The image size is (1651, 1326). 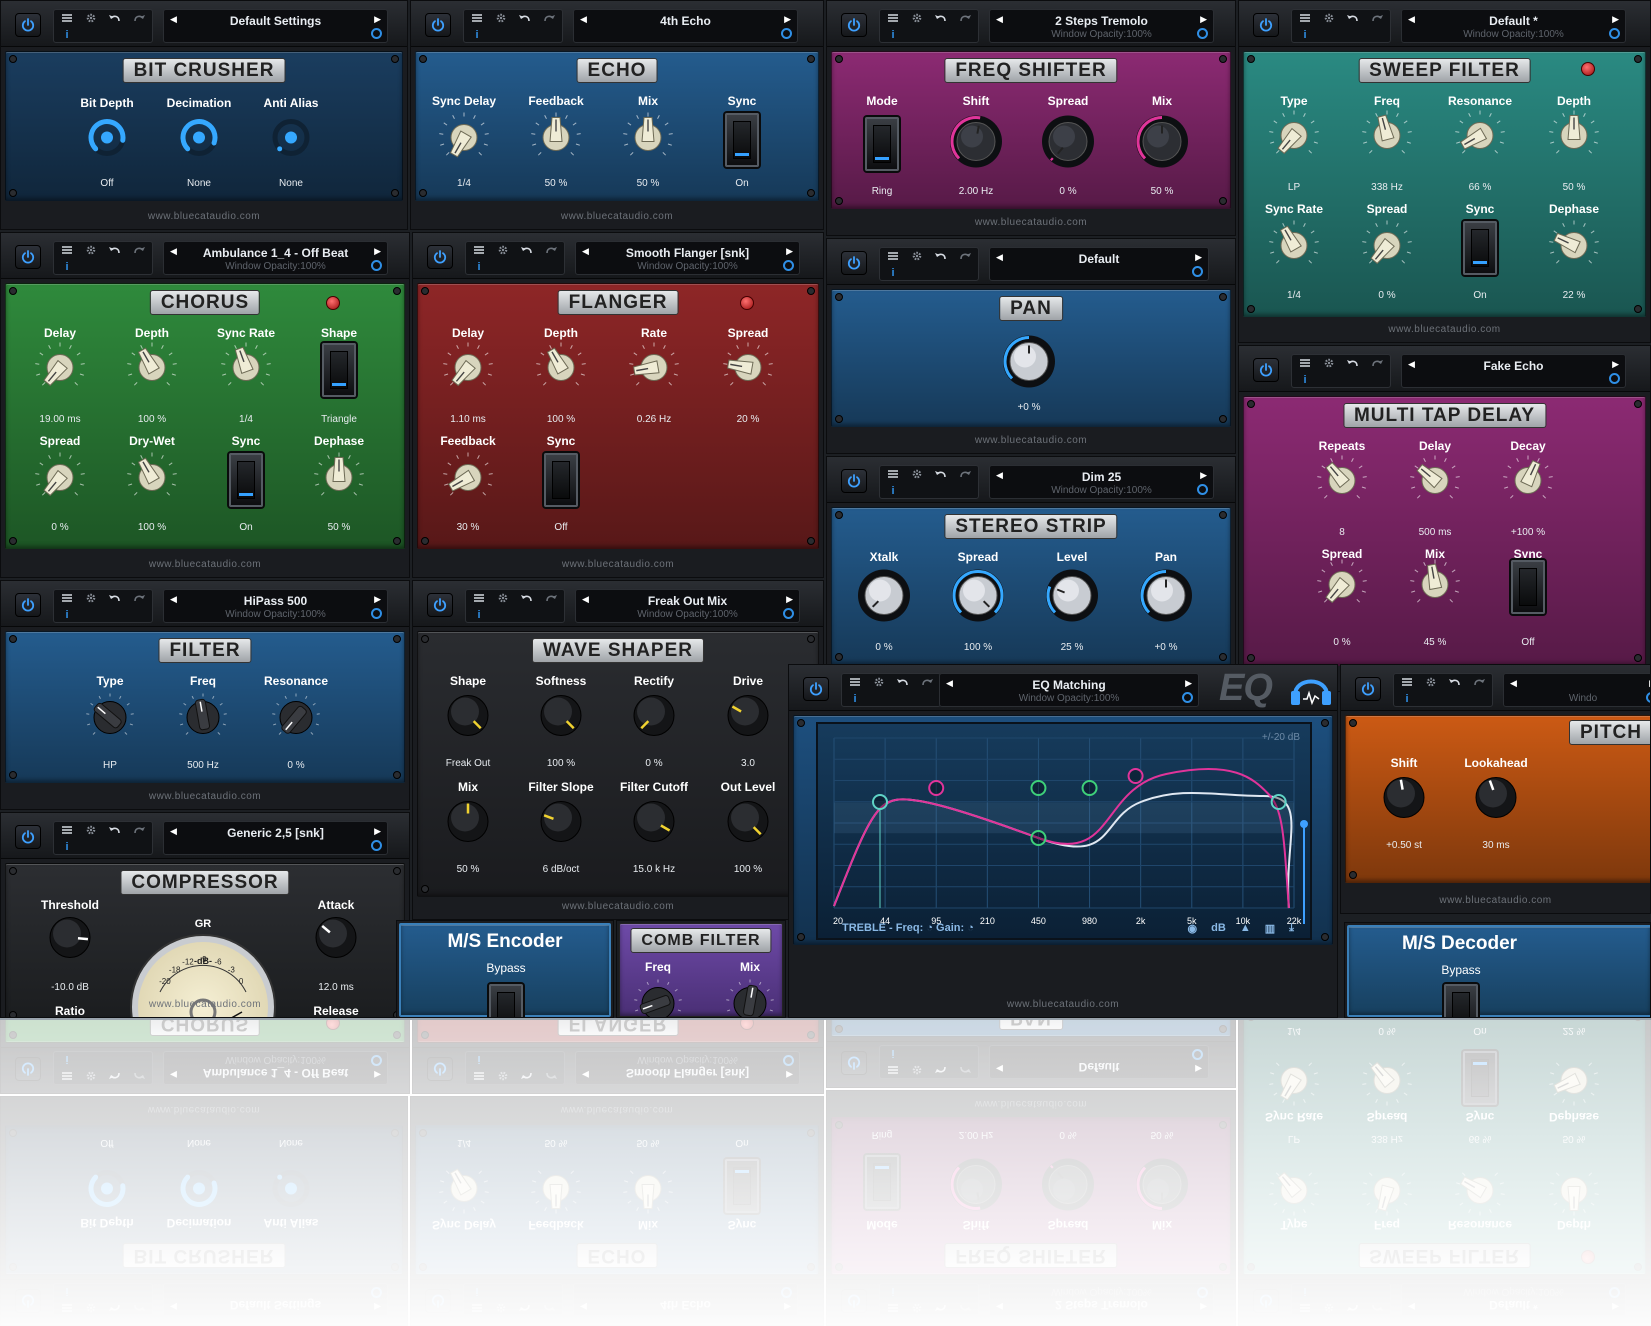 What do you see at coordinates (464, 140) in the screenshot?
I see `sync-delay-knob` at bounding box center [464, 140].